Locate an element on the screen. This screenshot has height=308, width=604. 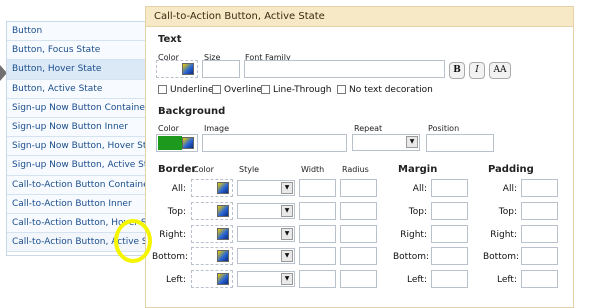
border-top-color-picker is located at coordinates (212, 211).